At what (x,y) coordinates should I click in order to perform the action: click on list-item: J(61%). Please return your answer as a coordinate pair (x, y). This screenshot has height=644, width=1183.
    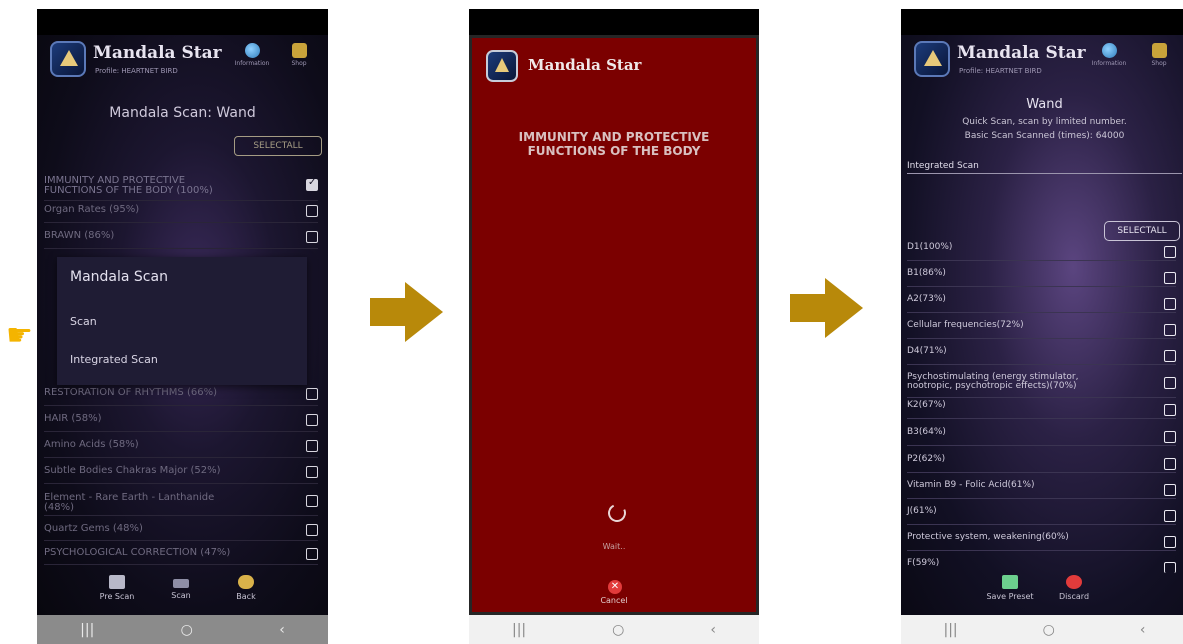
    Looking at the image, I should click on (1041, 516).